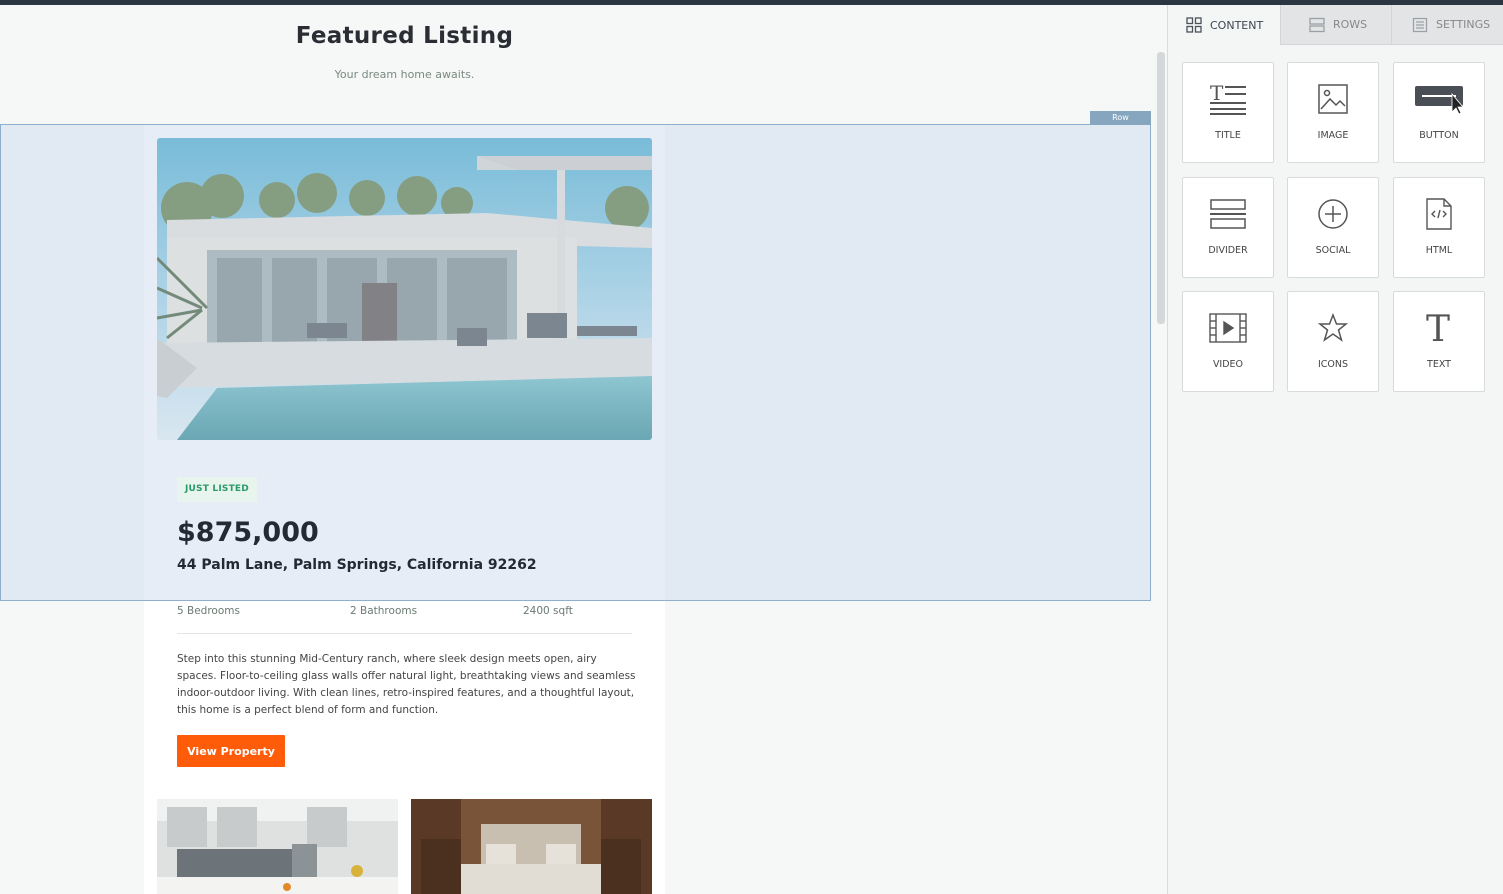 The width and height of the screenshot is (1503, 894). Describe the element at coordinates (1228, 364) in the screenshot. I see `block-label: VIDEO` at that location.